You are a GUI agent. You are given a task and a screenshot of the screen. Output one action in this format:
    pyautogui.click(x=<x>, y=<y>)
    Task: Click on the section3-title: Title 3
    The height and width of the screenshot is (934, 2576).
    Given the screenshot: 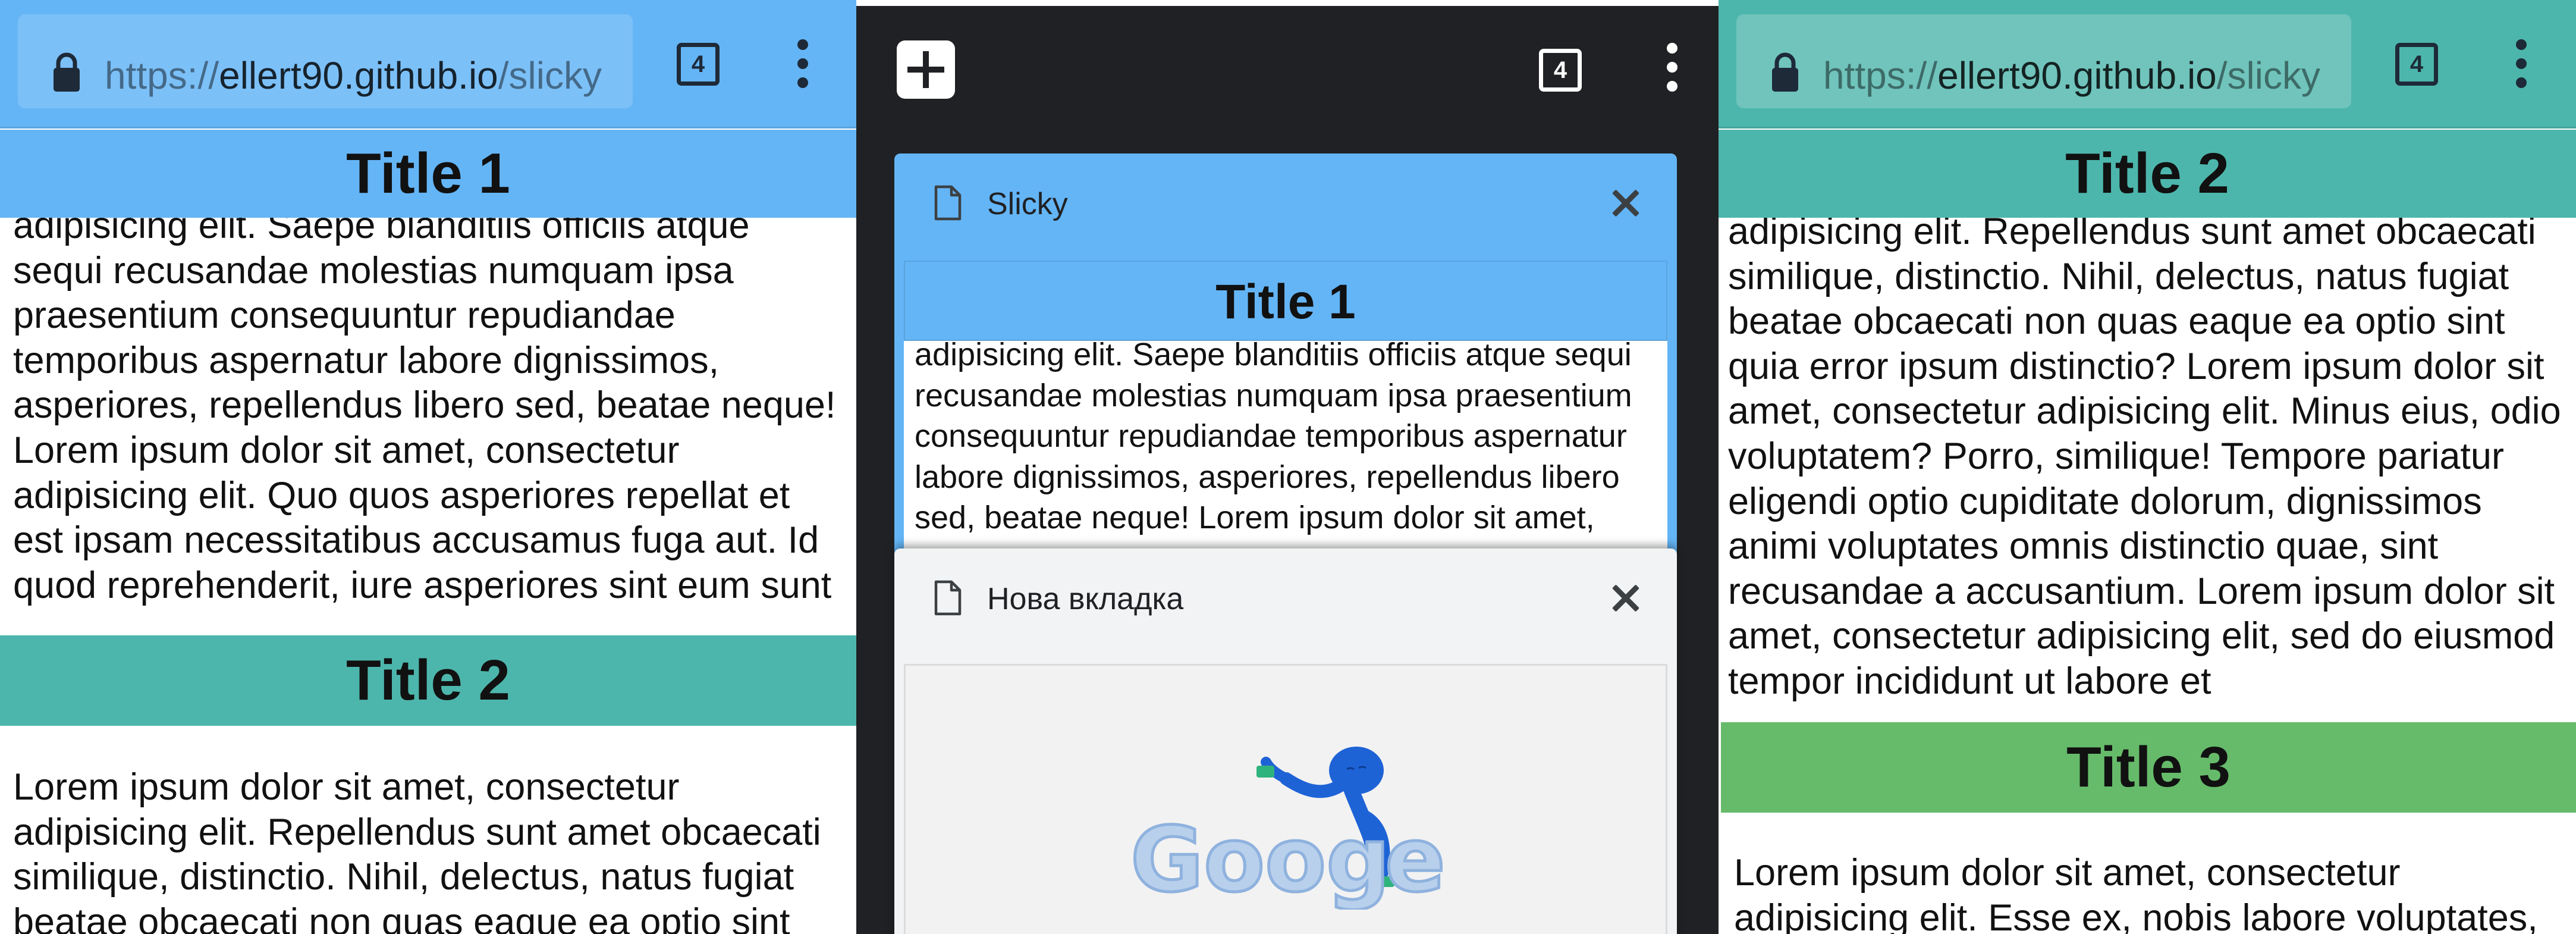 What is the action you would take?
    pyautogui.click(x=2148, y=767)
    